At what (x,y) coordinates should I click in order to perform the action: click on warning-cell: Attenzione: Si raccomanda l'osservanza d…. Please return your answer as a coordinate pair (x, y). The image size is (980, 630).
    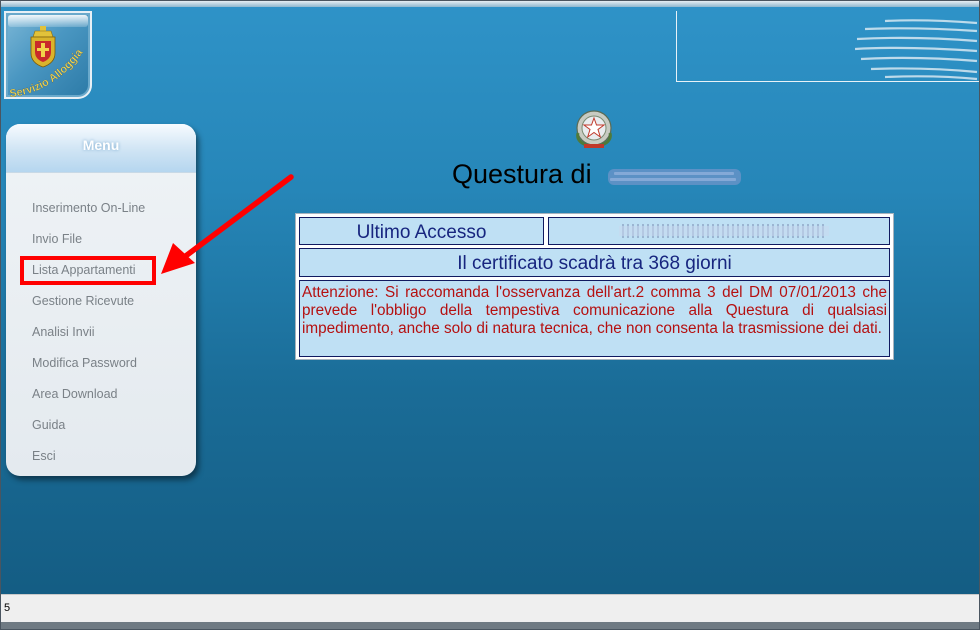
    Looking at the image, I should click on (594, 318).